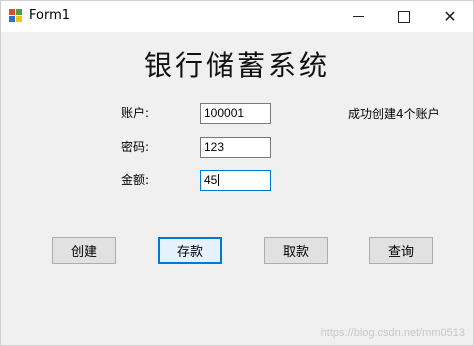 The image size is (474, 346). Describe the element at coordinates (135, 147) in the screenshot. I see `password-label: 密码:` at that location.